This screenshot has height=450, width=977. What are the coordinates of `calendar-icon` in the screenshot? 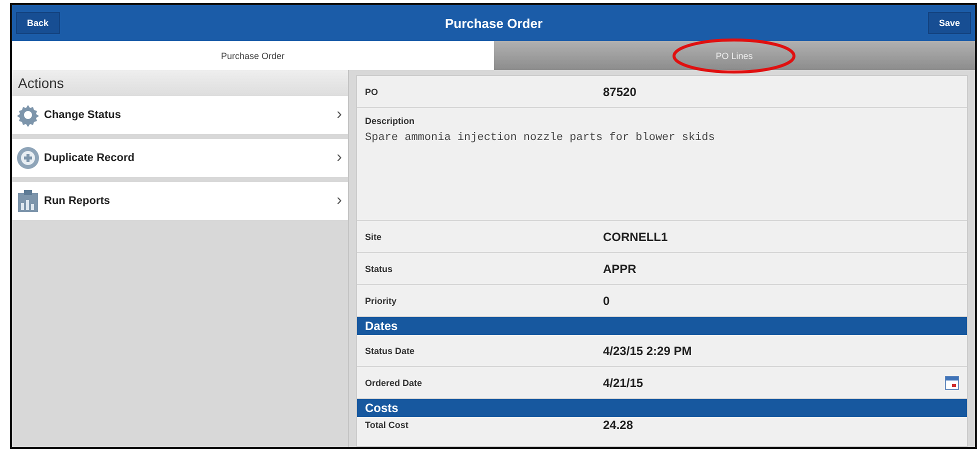 It's located at (952, 383).